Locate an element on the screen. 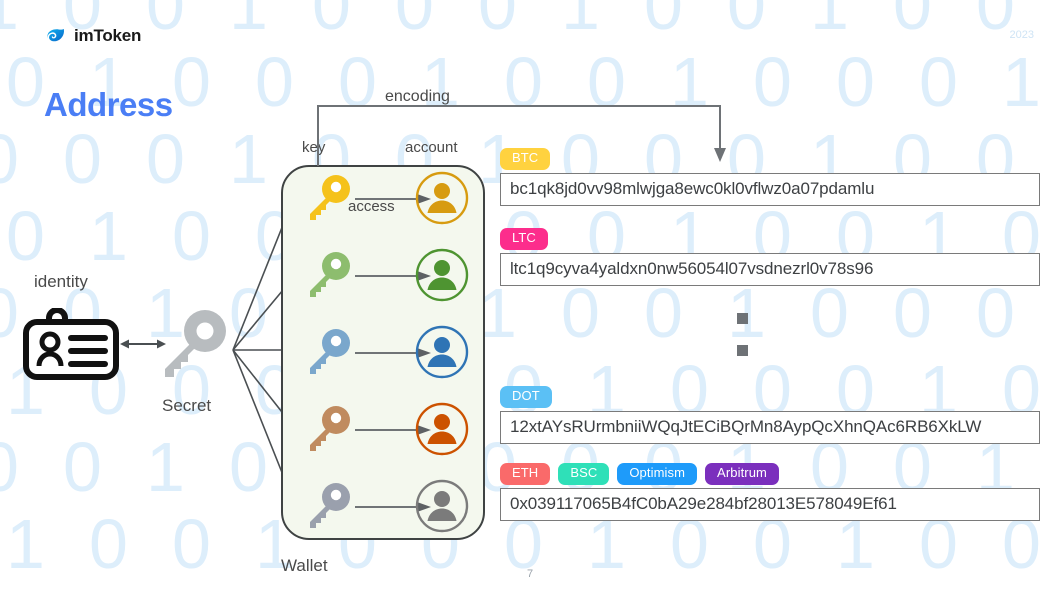 This screenshot has width=1049, height=595. chain-badge: Arbitrum is located at coordinates (742, 474).